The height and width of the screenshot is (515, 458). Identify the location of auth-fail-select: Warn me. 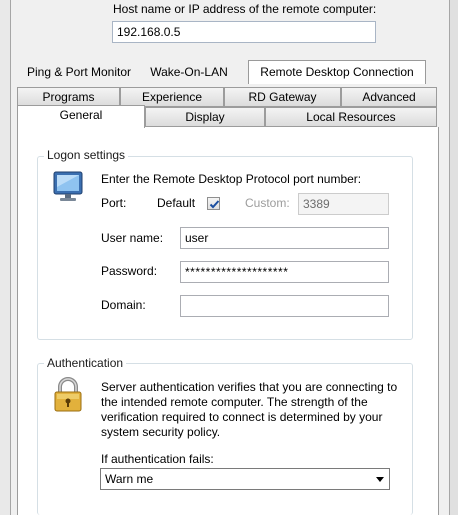
(245, 479).